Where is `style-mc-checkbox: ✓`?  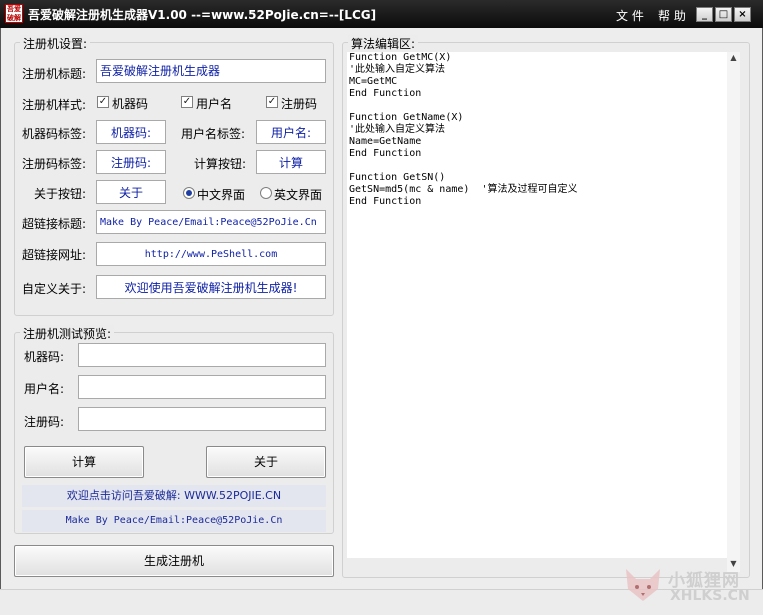 style-mc-checkbox: ✓ is located at coordinates (103, 102).